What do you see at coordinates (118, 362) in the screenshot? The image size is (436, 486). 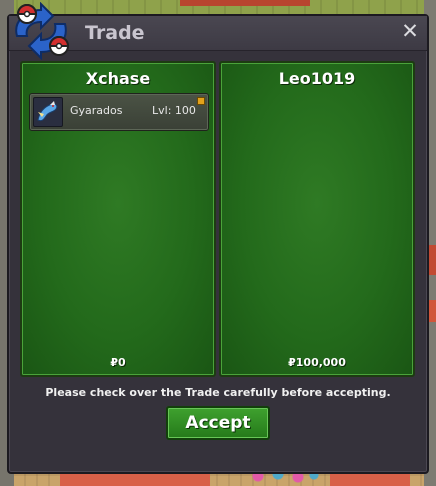 I see `money-offer-left: ₽0` at bounding box center [118, 362].